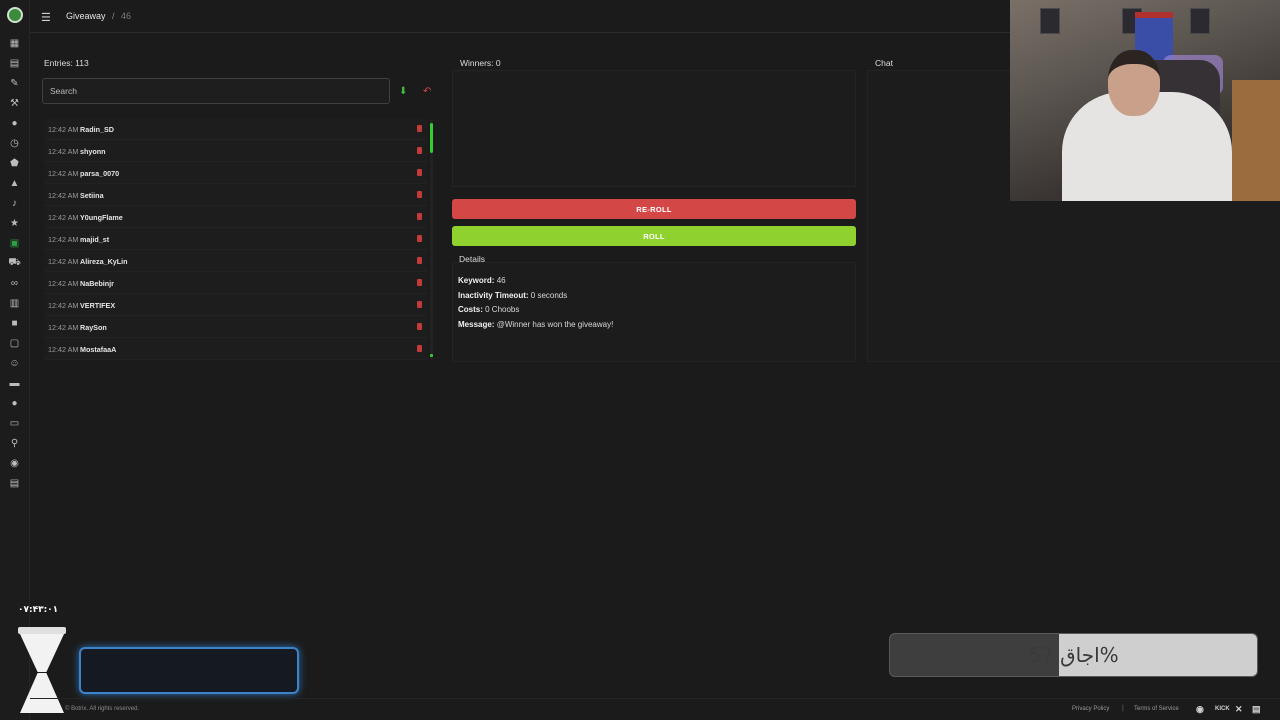  What do you see at coordinates (476, 280) in the screenshot?
I see `keyword-label: Keyword:` at bounding box center [476, 280].